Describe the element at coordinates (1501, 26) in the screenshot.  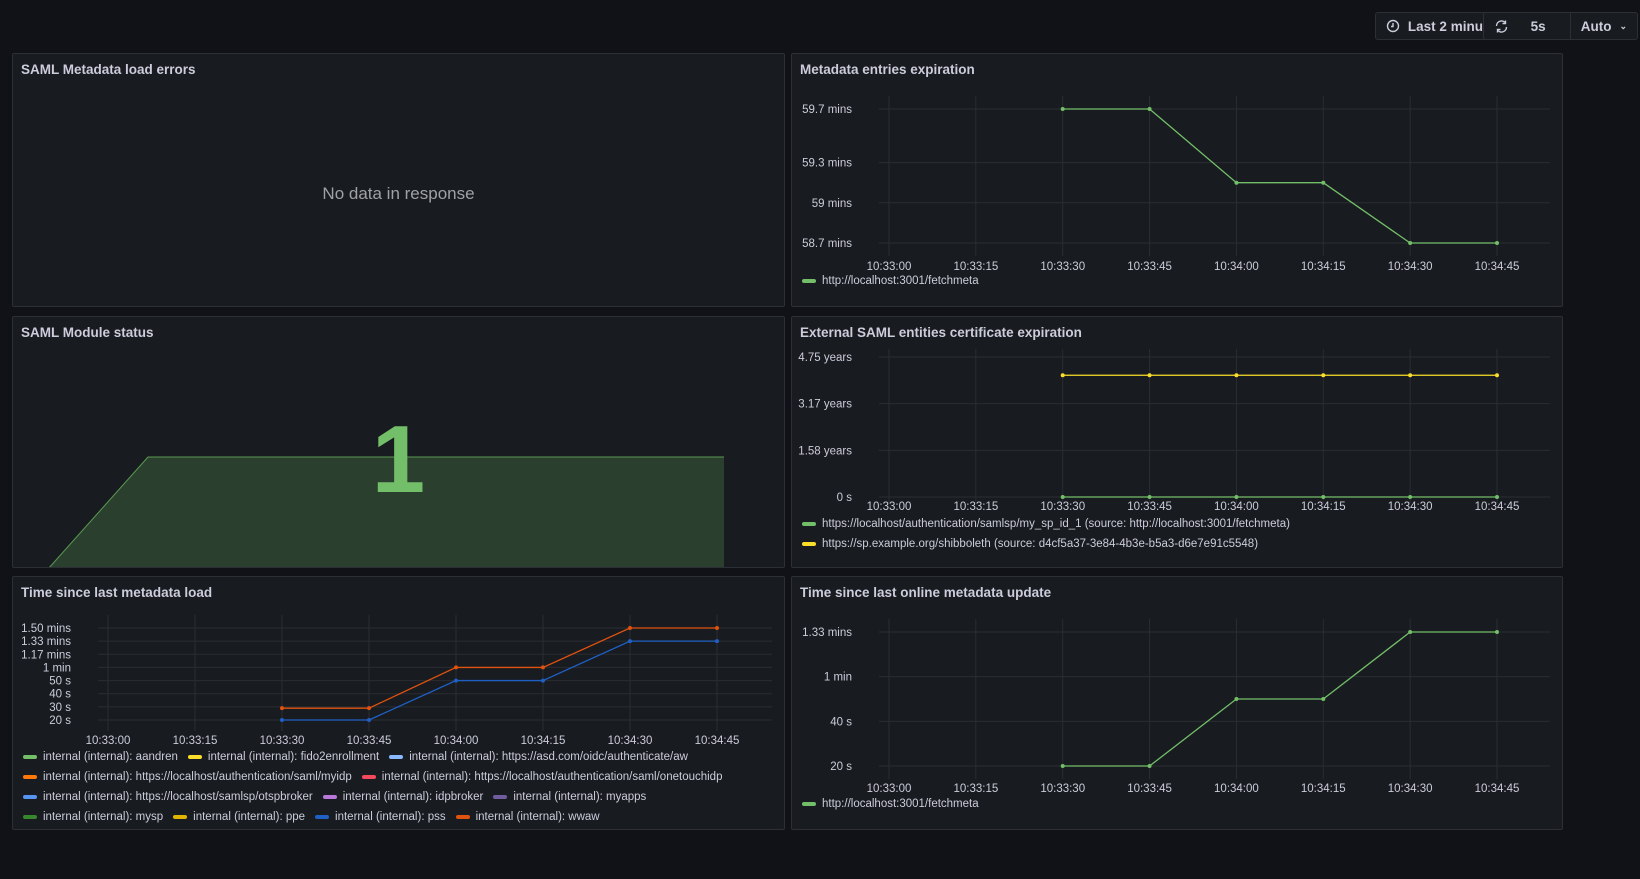
I see `refresh-icon` at that location.